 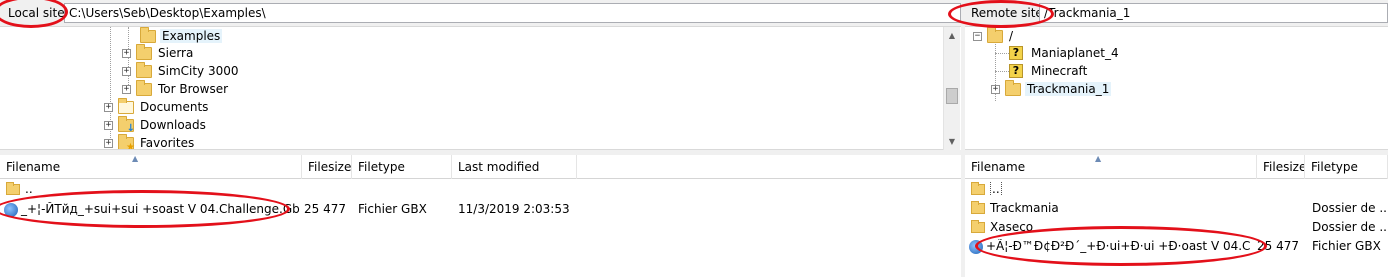 What do you see at coordinates (1075, 53) in the screenshot?
I see `tree-item-label: Maniaplanet_4` at bounding box center [1075, 53].